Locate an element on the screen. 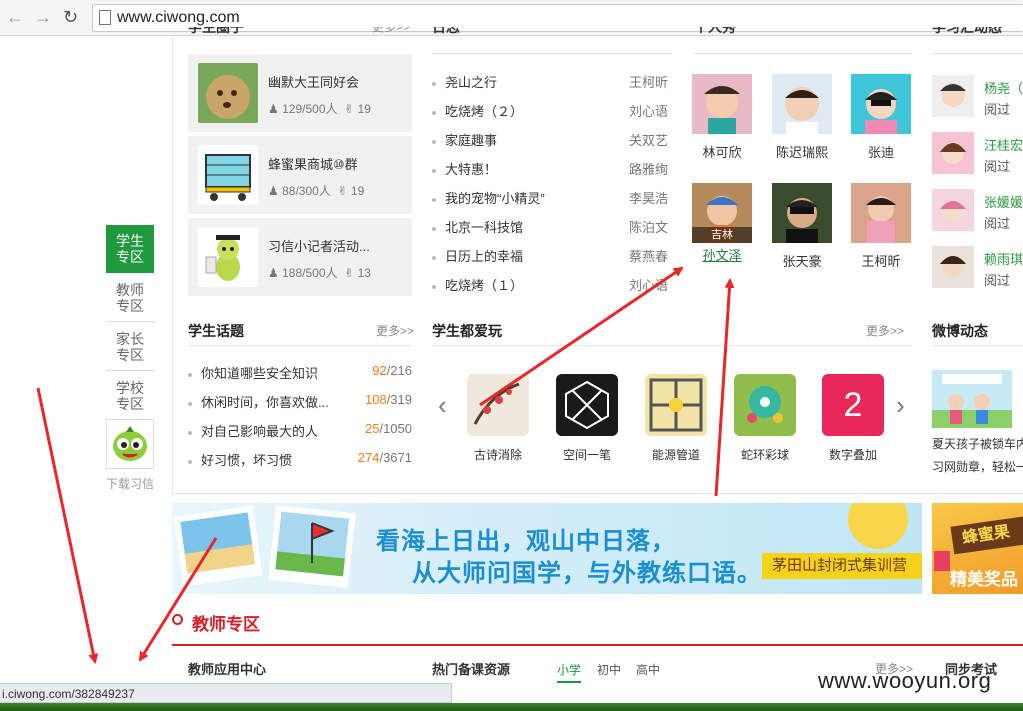 The image size is (1023, 711). list-item: 对自己影响最大的人 25/1050 is located at coordinates (300, 429).